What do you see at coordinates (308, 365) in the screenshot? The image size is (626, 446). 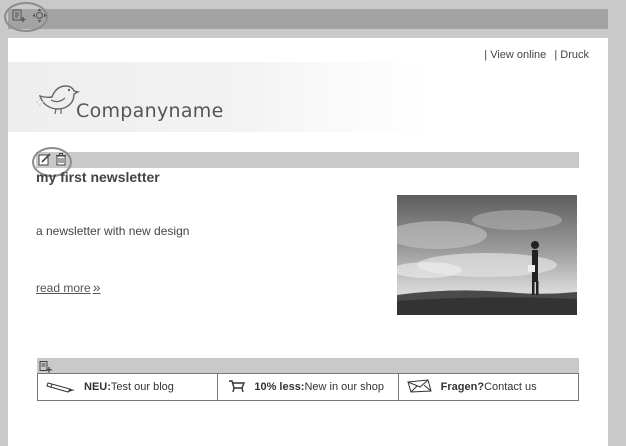 I see `footer-block-toolbar` at bounding box center [308, 365].